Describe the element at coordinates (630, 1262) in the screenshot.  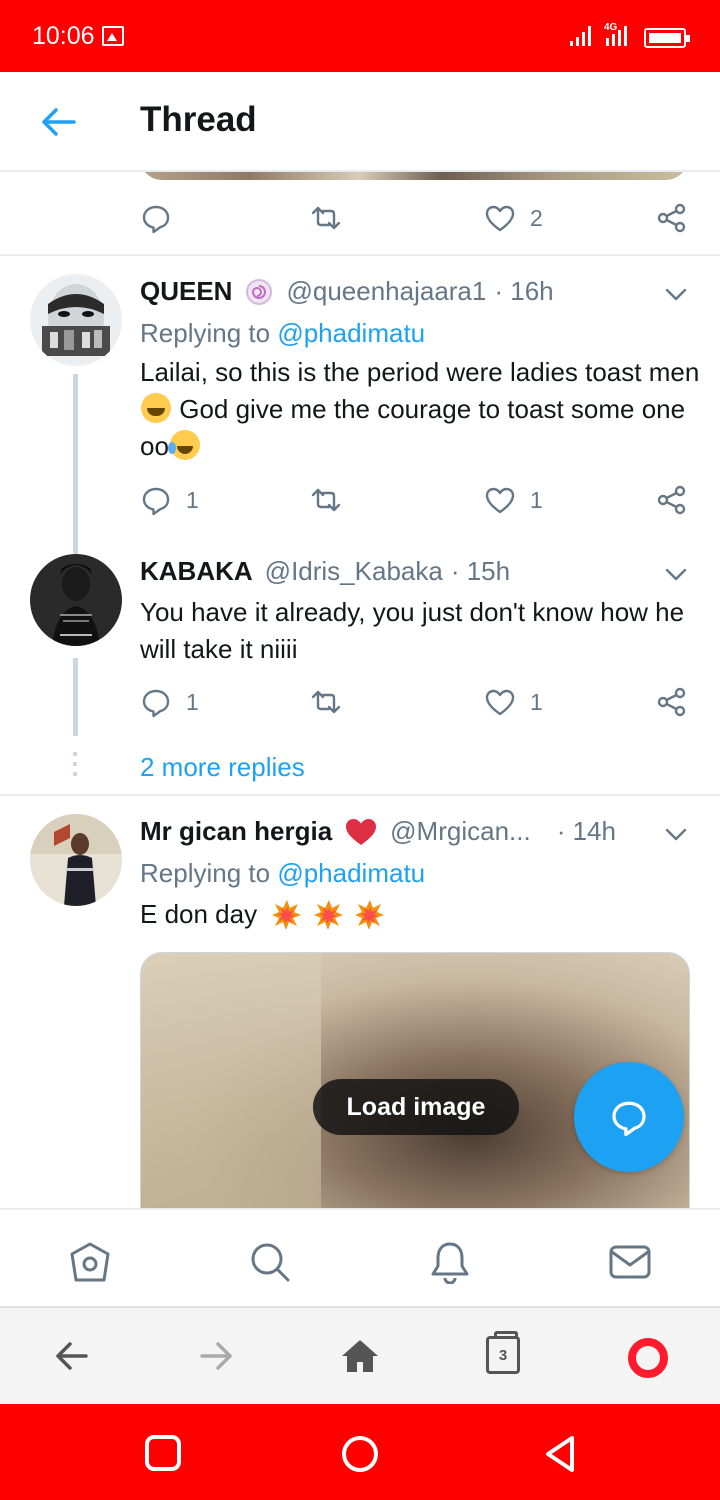
I see `messages-icon` at that location.